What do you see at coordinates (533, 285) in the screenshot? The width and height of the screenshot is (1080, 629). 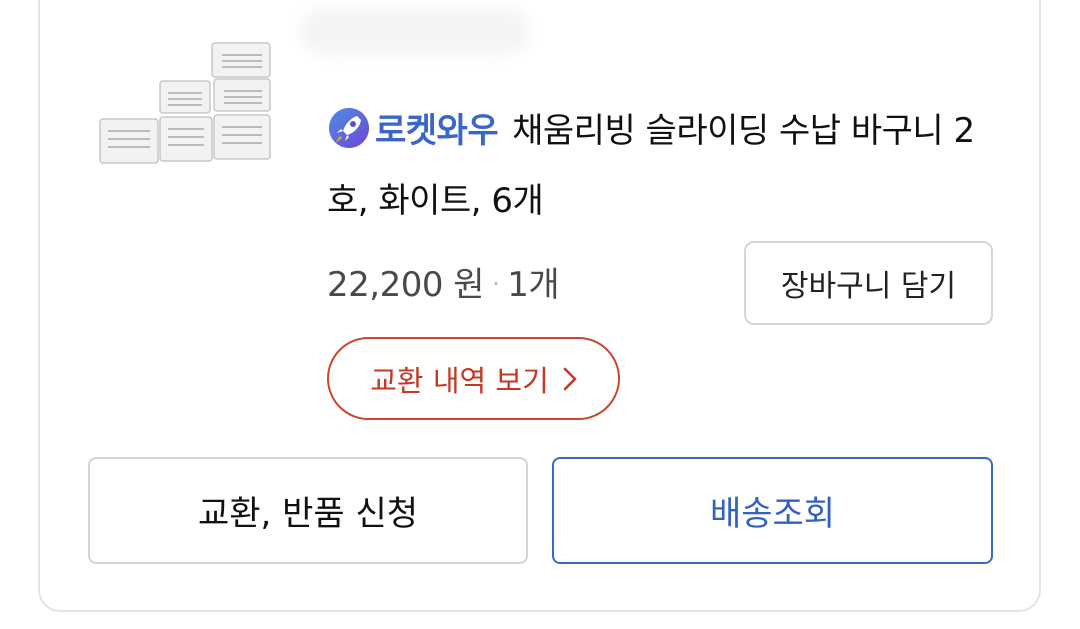 I see `quantity: 1개` at bounding box center [533, 285].